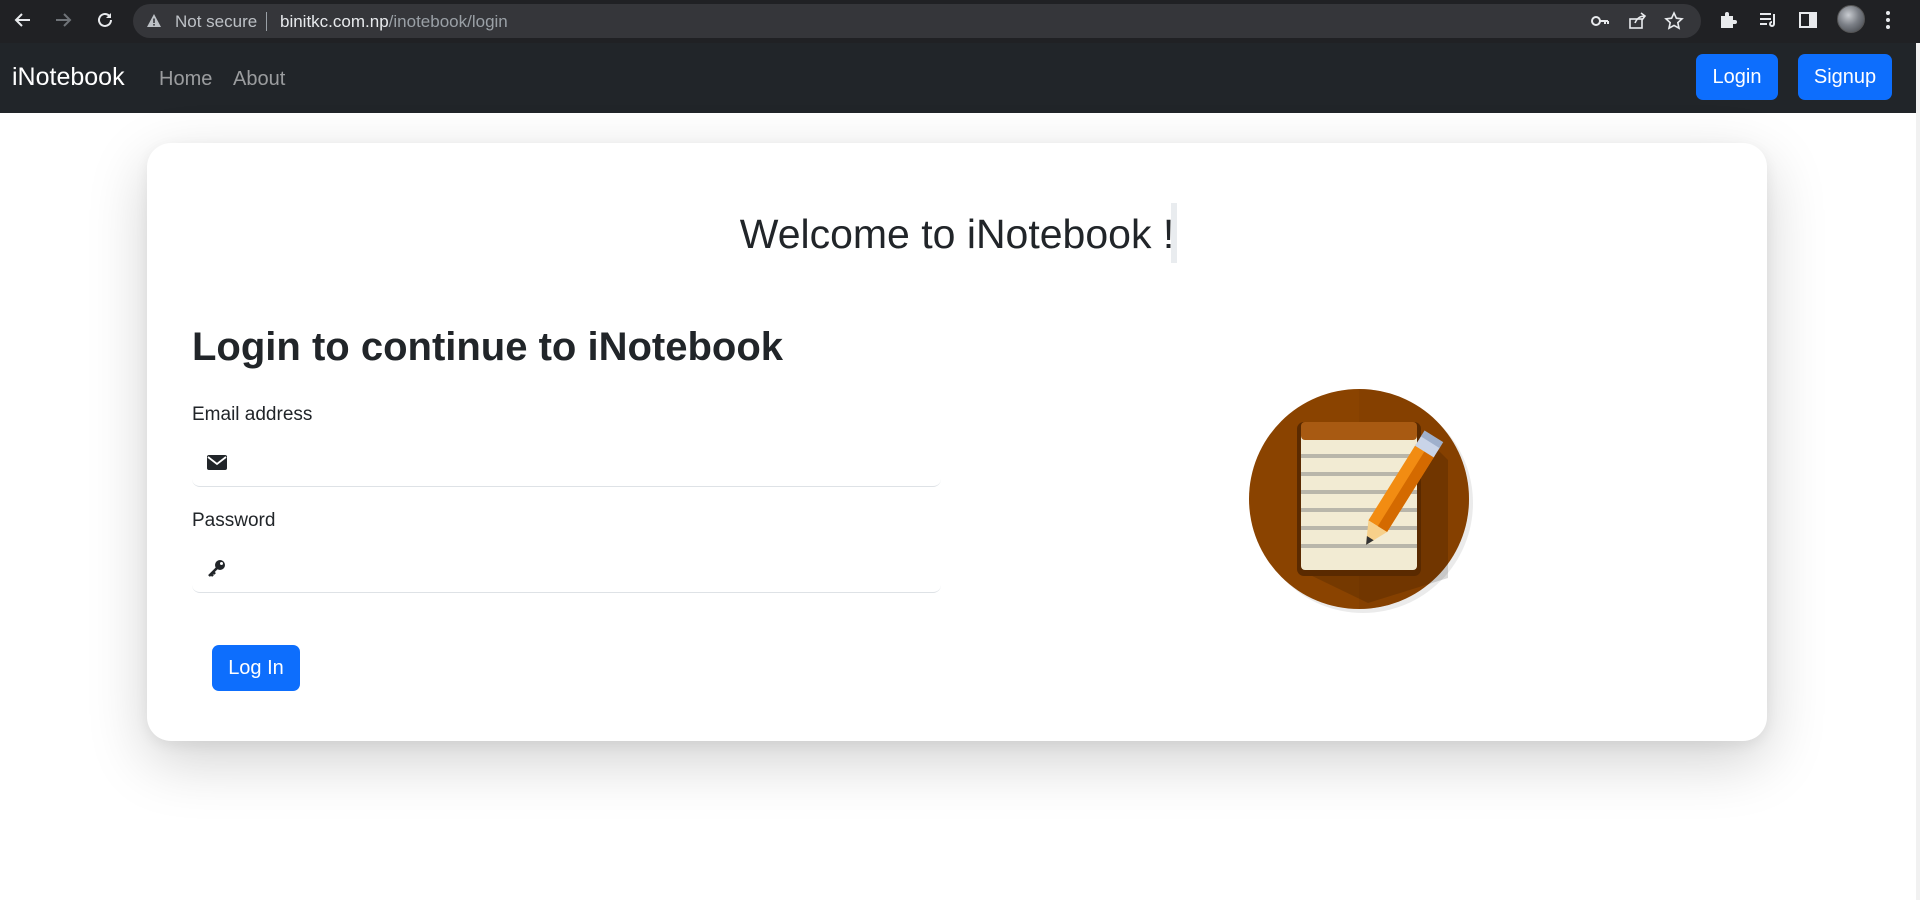 Image resolution: width=1920 pixels, height=900 pixels. I want to click on email-input-group, so click(566, 461).